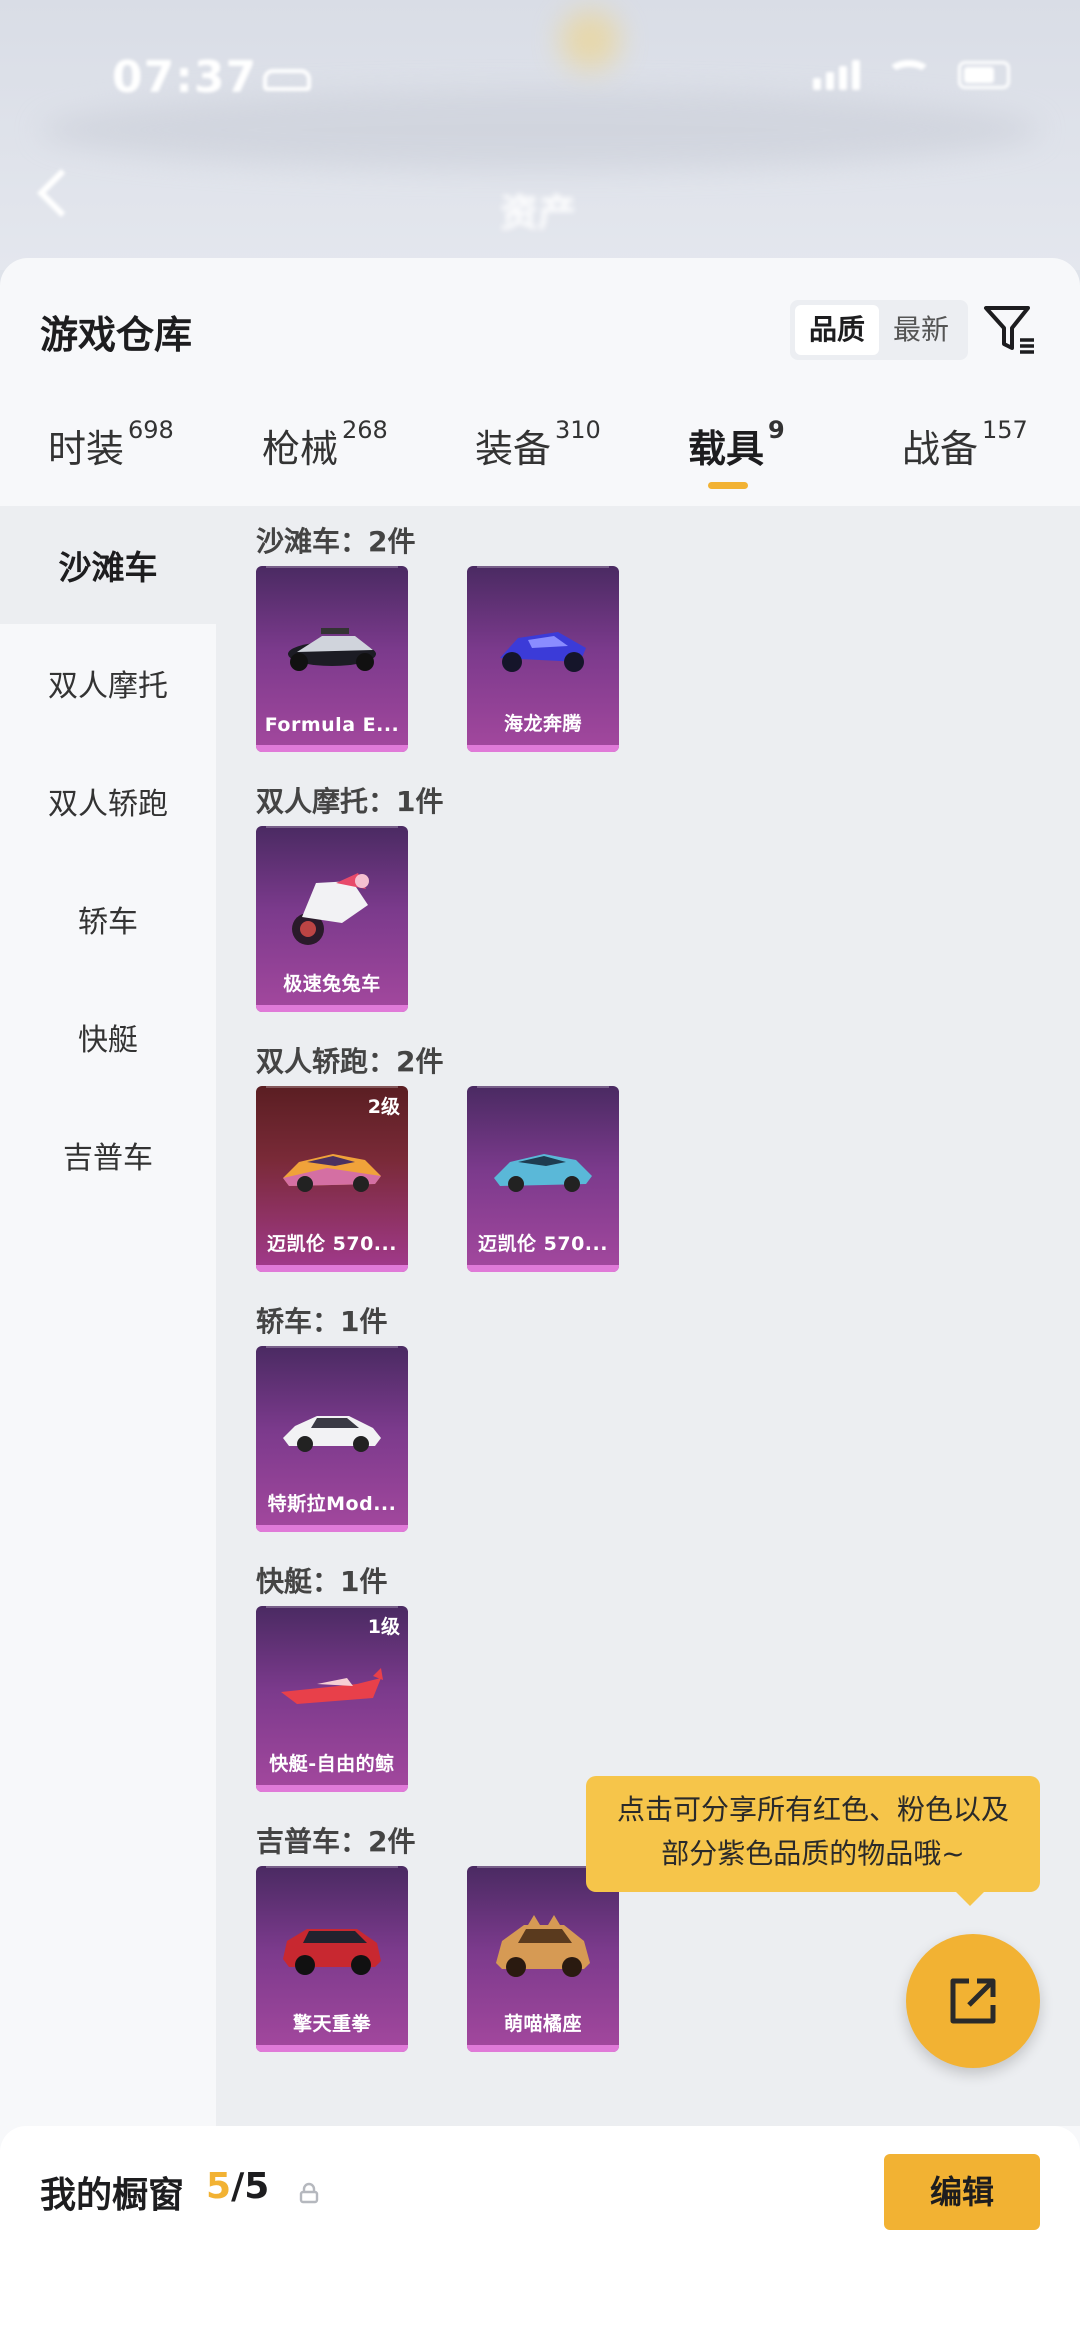  I want to click on showcase-count: 5/5, so click(238, 2186).